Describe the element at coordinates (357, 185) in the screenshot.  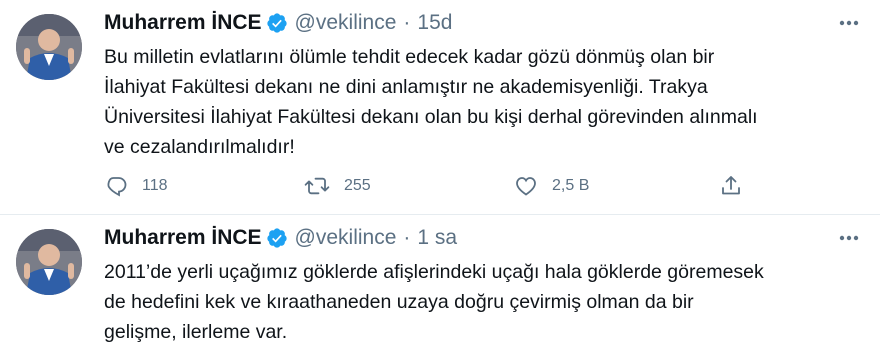
I see `retweet-count: 255` at that location.